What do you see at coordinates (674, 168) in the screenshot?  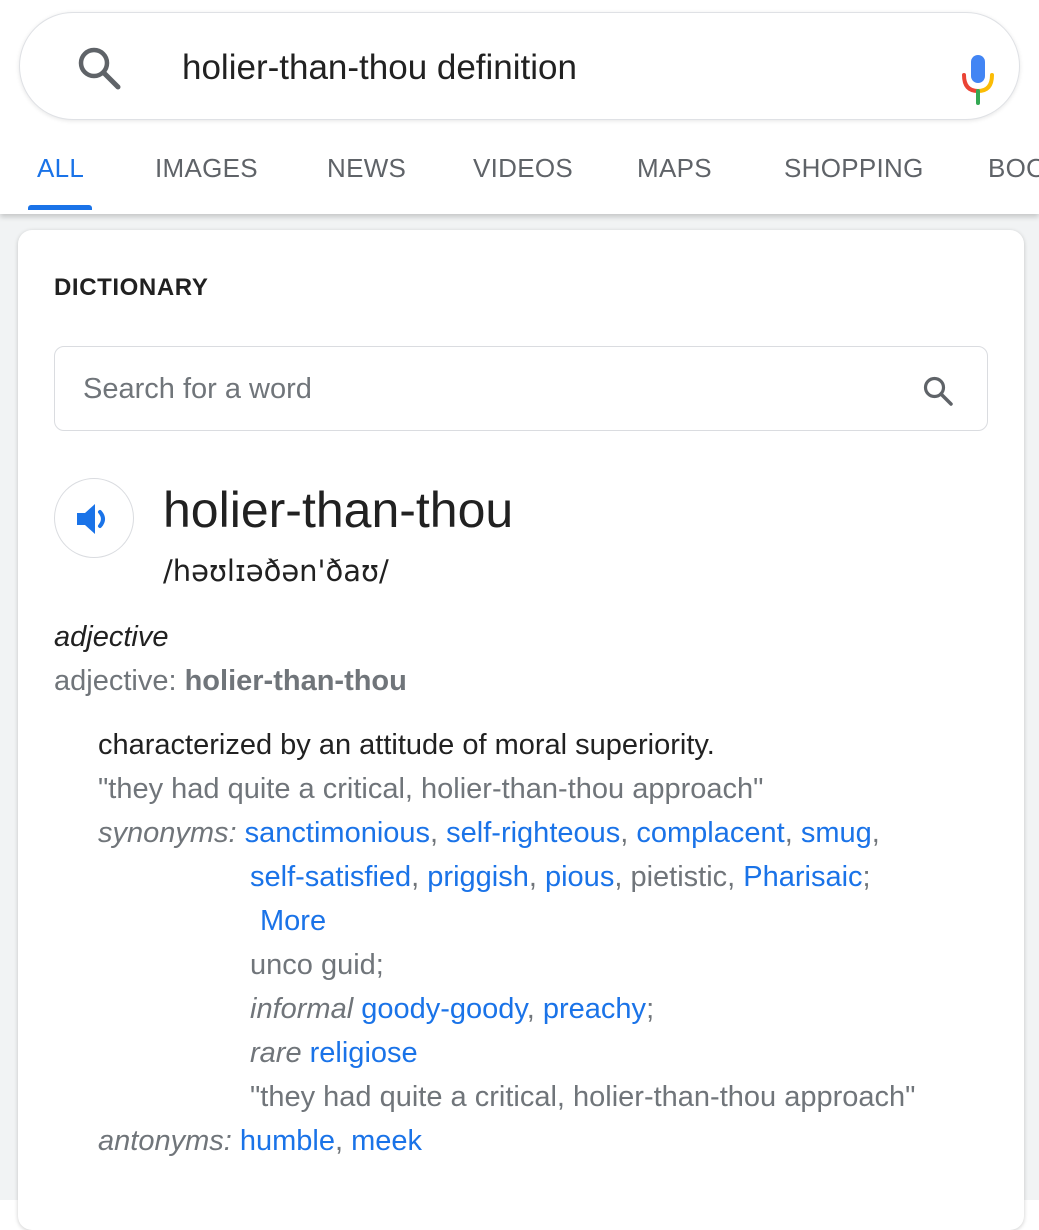 I see `tab-maps: MAPS` at bounding box center [674, 168].